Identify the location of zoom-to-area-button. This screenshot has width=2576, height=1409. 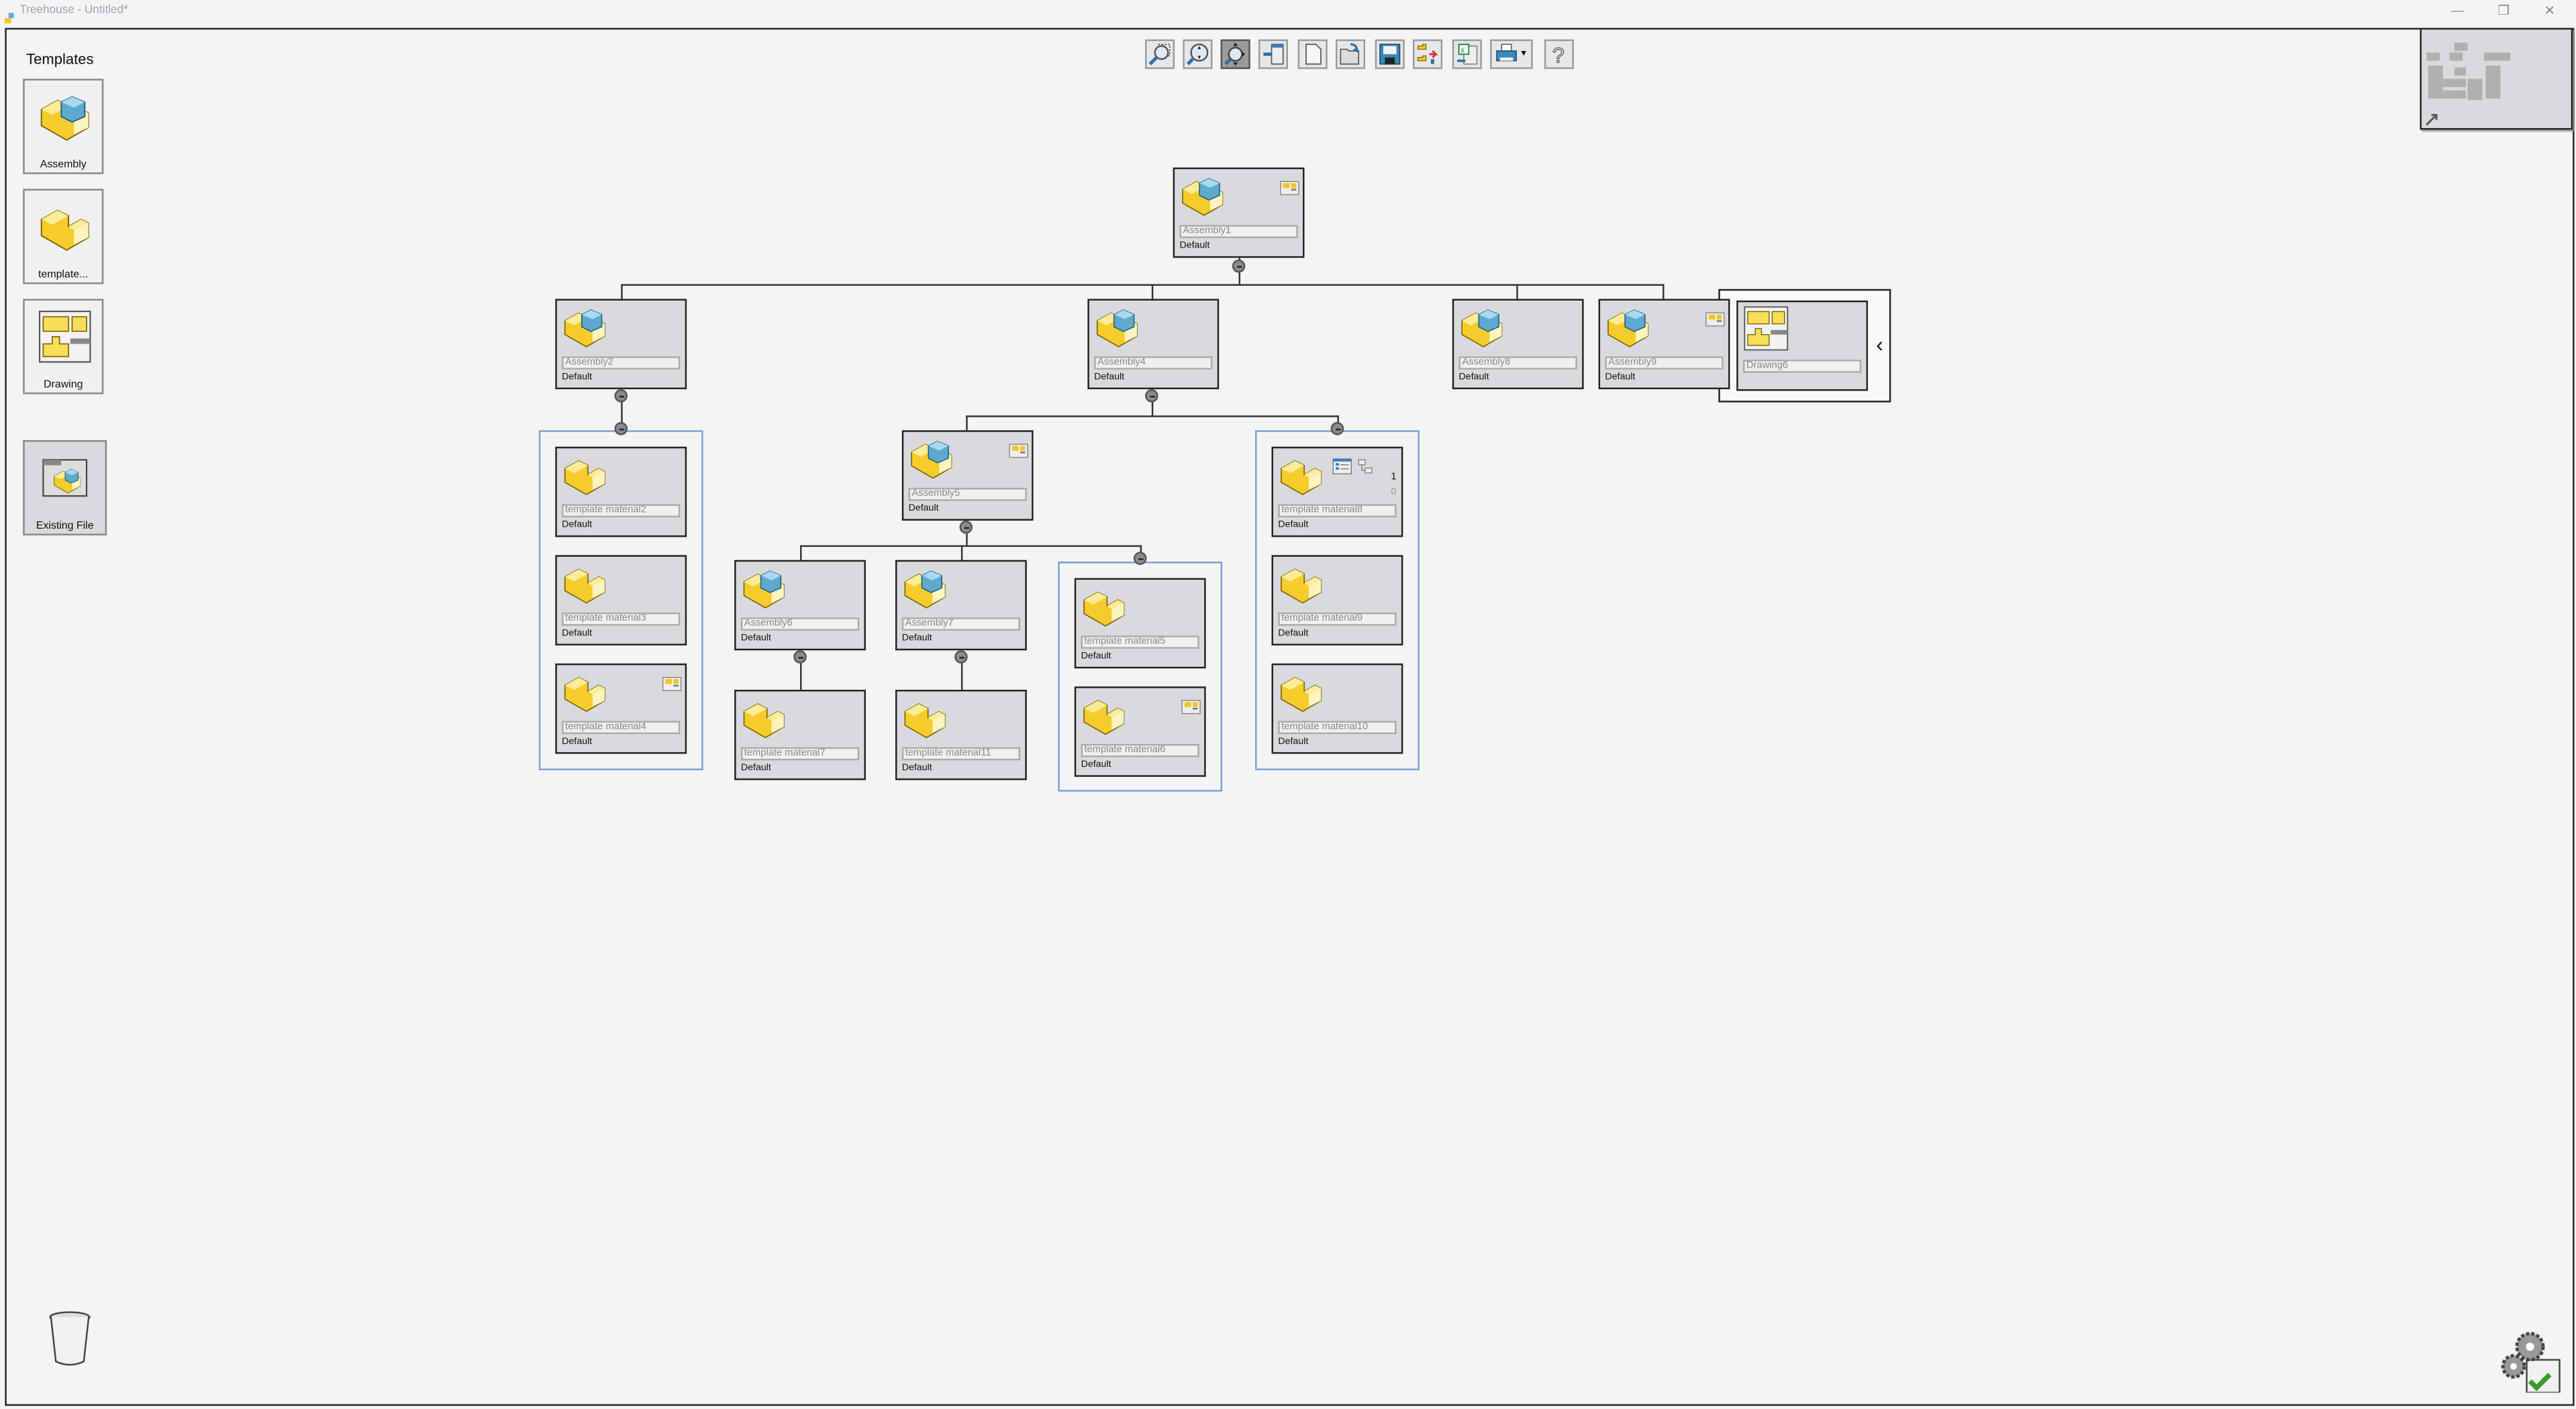
(1160, 54).